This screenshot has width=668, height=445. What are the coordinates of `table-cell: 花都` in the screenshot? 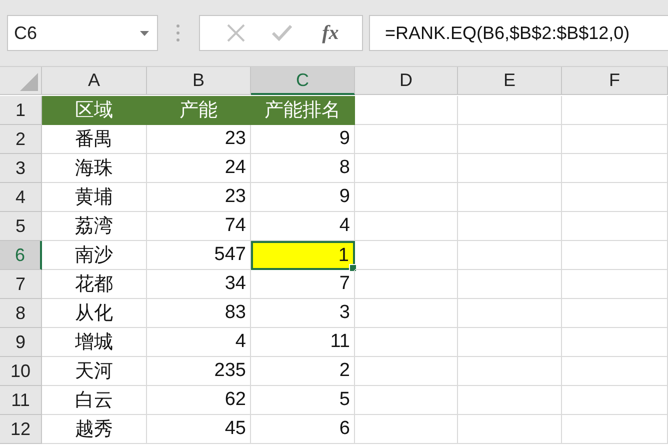 It's located at (94, 284).